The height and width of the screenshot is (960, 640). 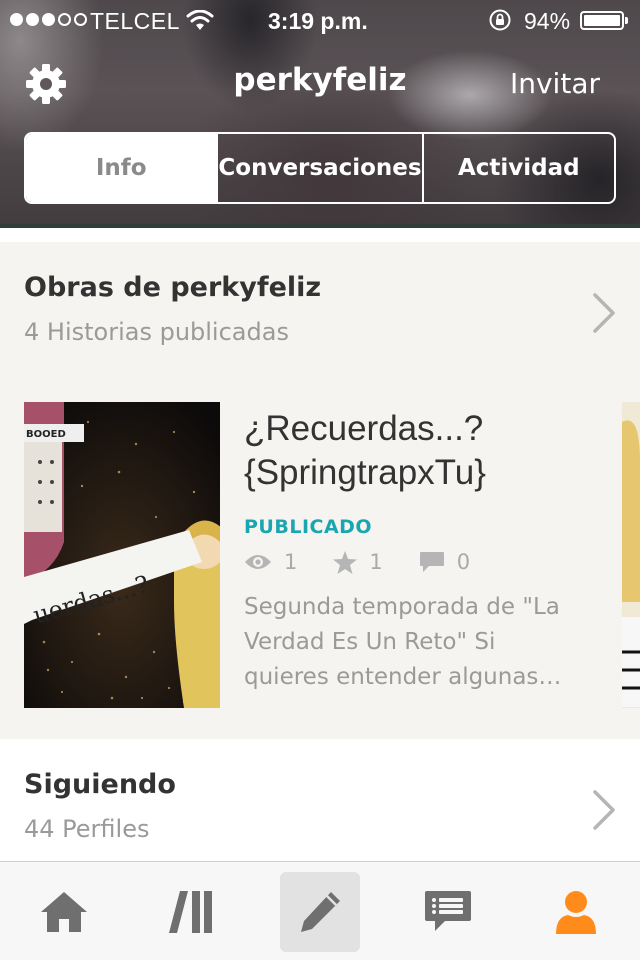 What do you see at coordinates (604, 20) in the screenshot?
I see `battery-icon` at bounding box center [604, 20].